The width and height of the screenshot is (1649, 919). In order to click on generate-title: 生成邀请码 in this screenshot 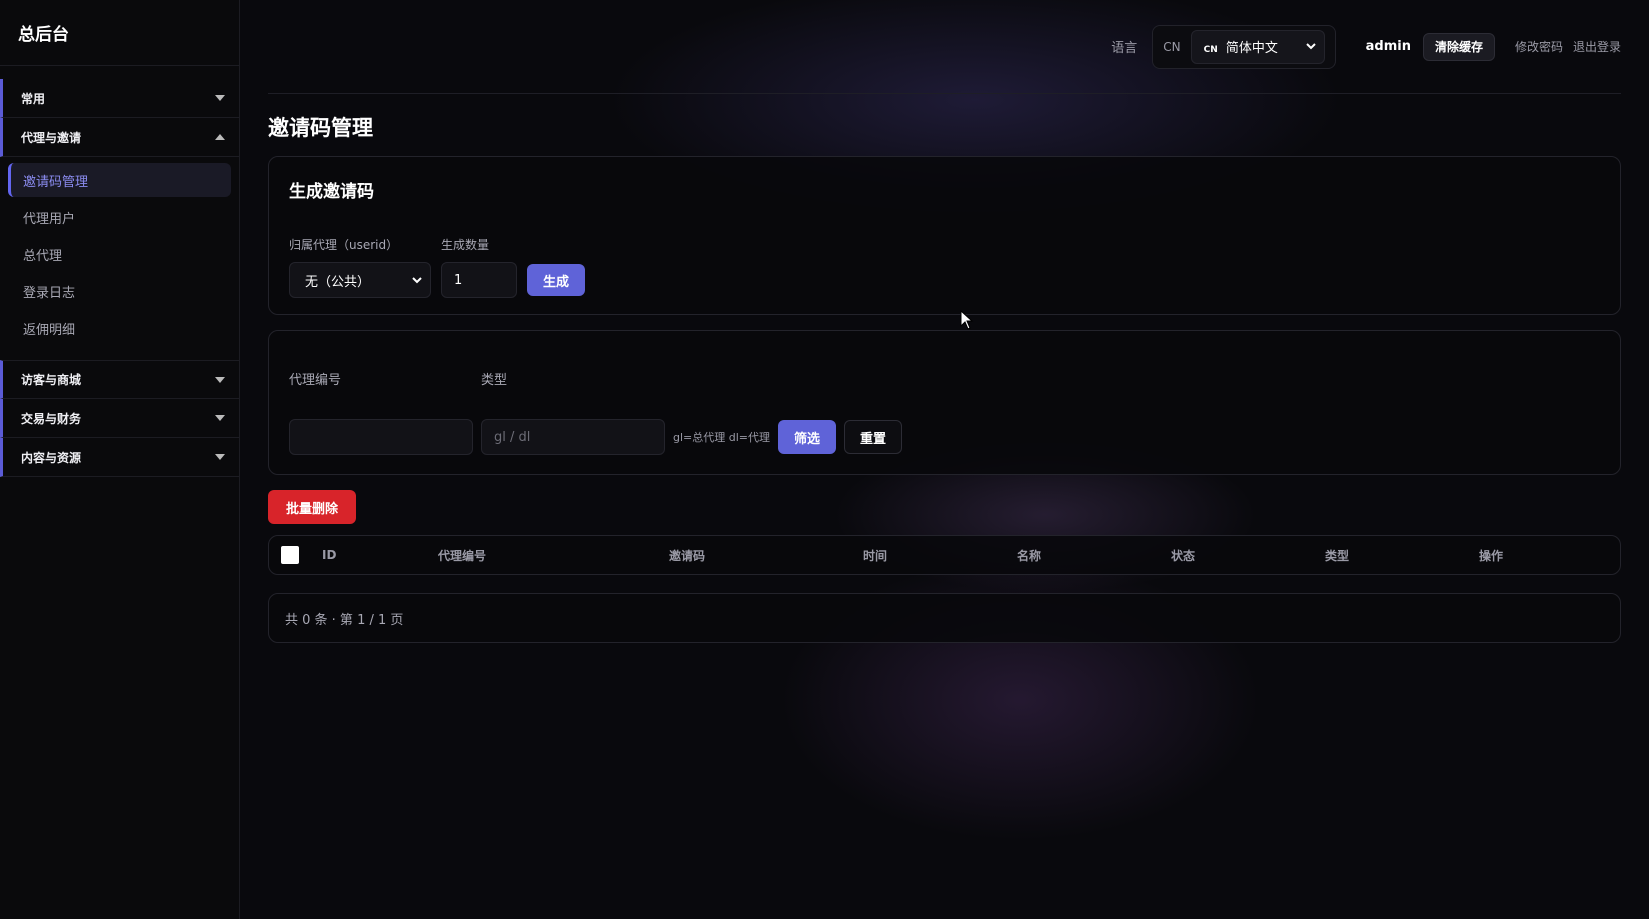, I will do `click(331, 192)`.